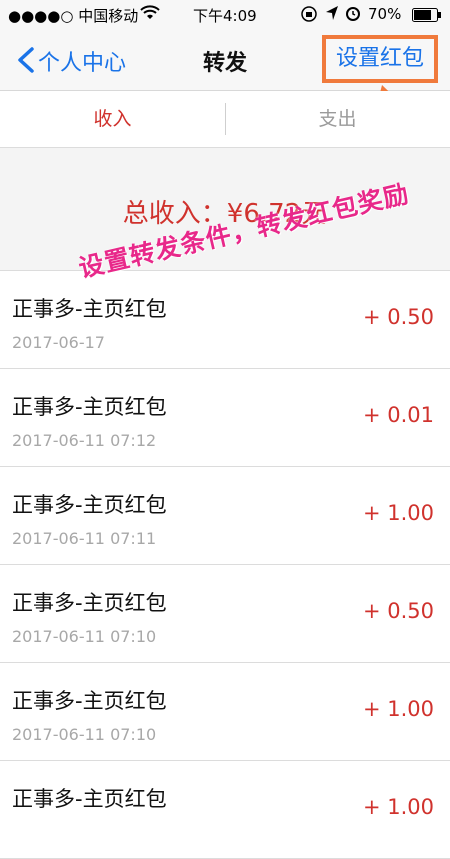 The height and width of the screenshot is (859, 450). Describe the element at coordinates (337, 119) in the screenshot. I see `tab-expense: 支出` at that location.